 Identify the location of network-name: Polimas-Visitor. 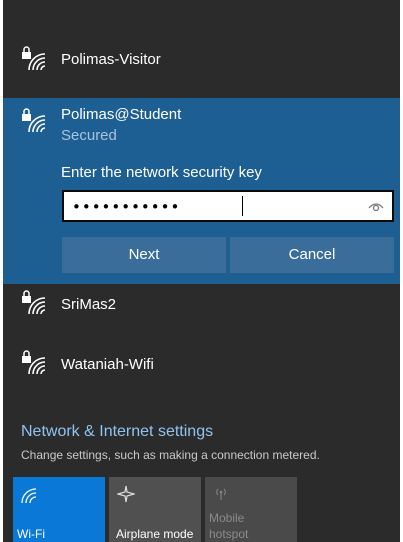
(111, 59).